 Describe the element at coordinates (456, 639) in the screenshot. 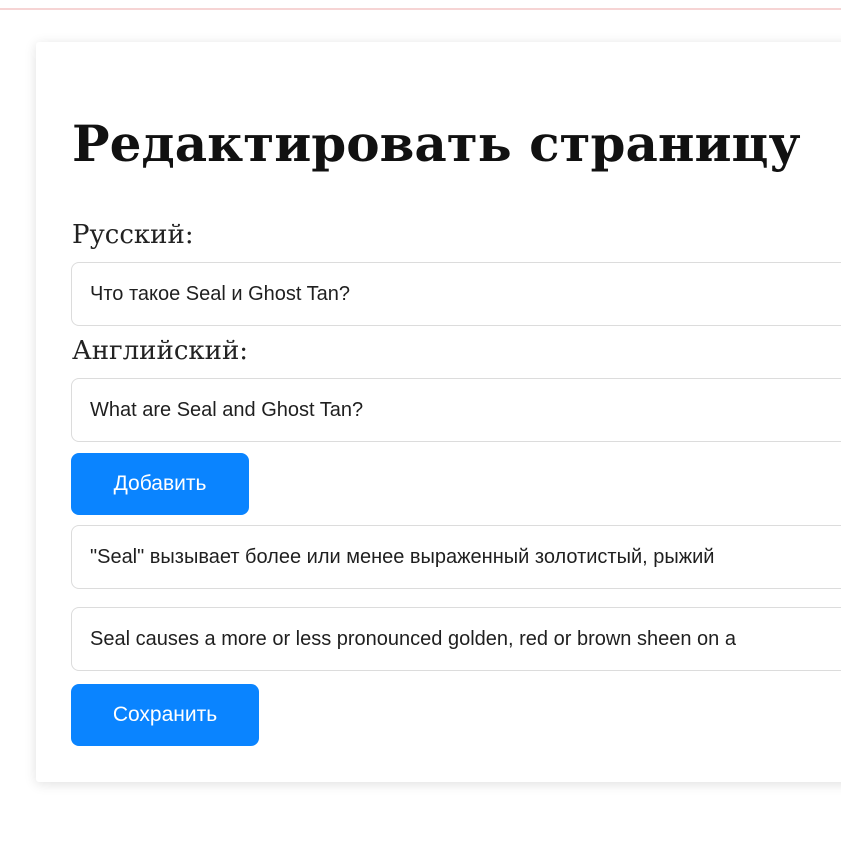

I see `english-answer-input` at that location.